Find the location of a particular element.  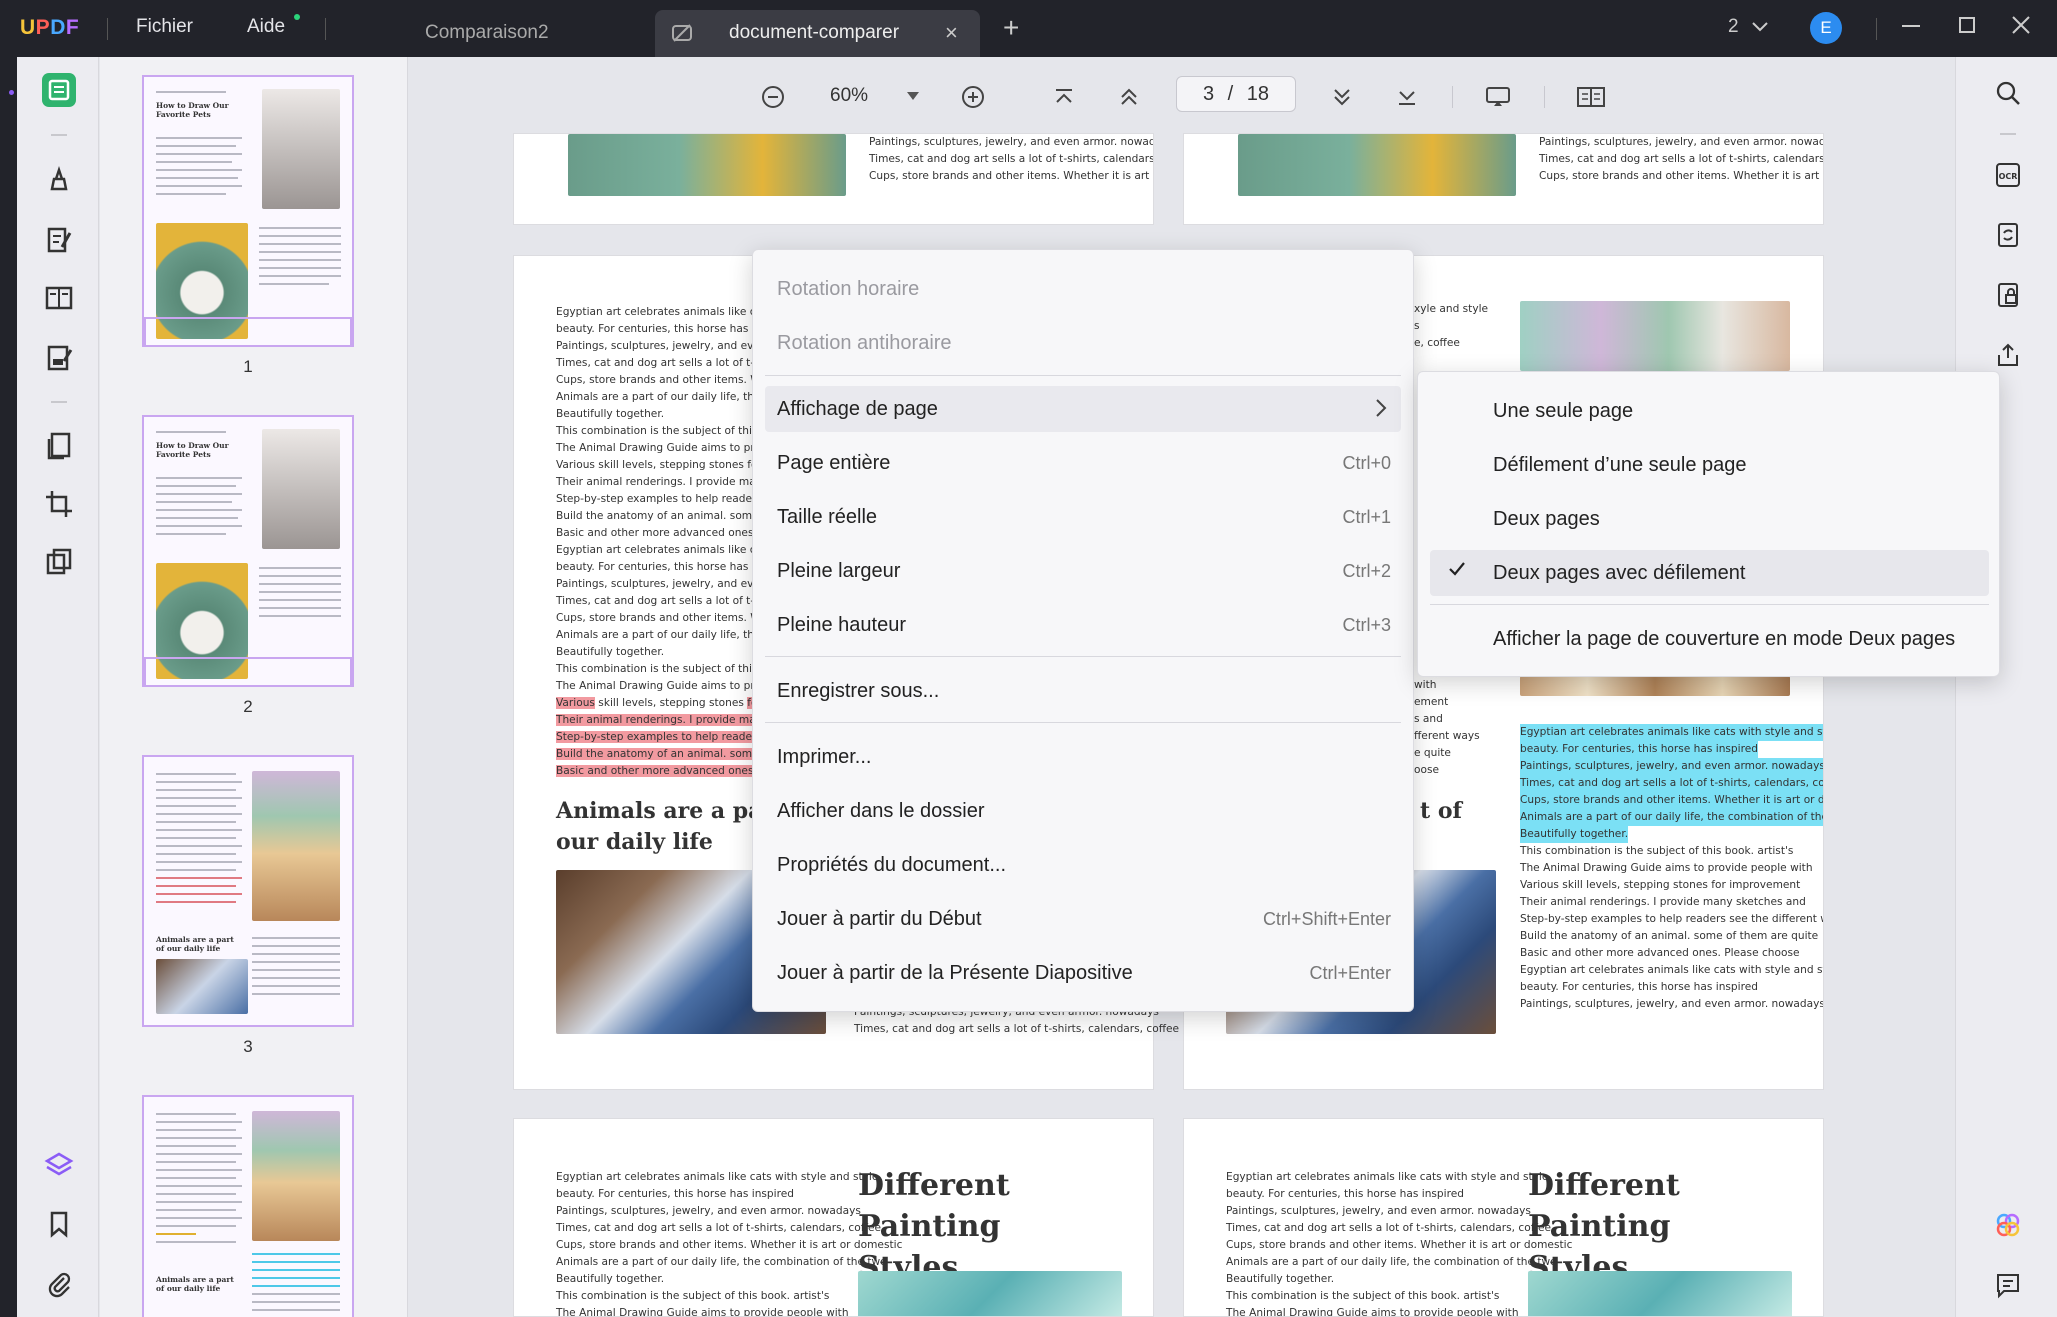

close-window-icon is located at coordinates (2021, 28).